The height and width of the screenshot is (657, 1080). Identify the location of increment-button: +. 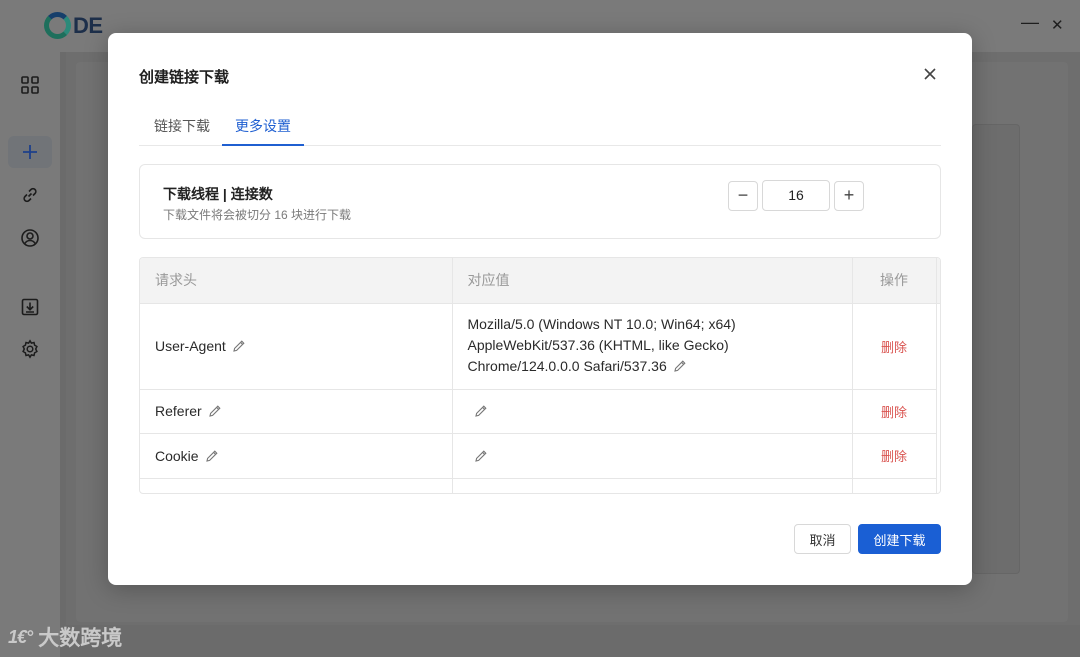
(849, 195).